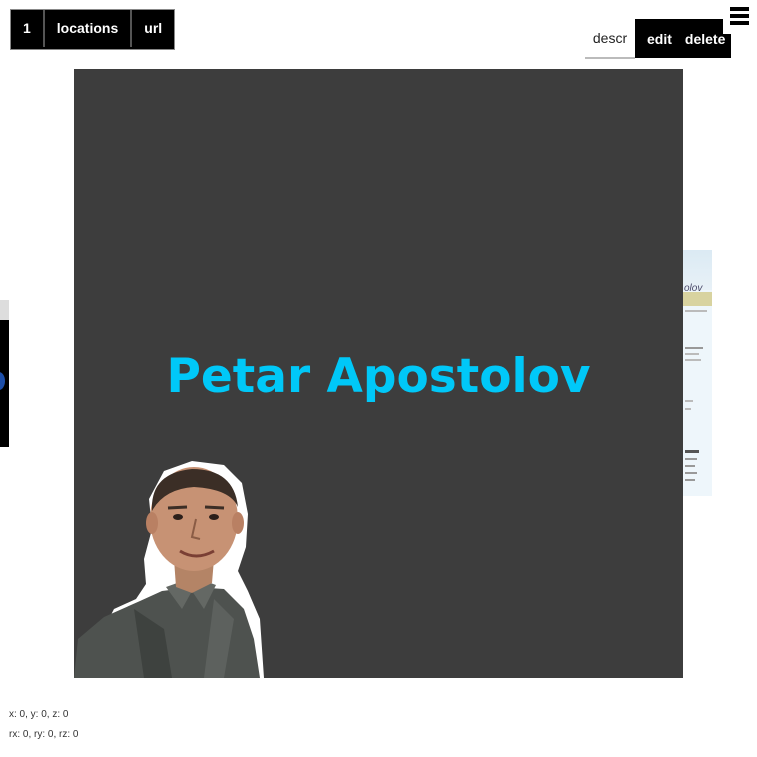  I want to click on background-page-fragment: olov, so click(697, 373).